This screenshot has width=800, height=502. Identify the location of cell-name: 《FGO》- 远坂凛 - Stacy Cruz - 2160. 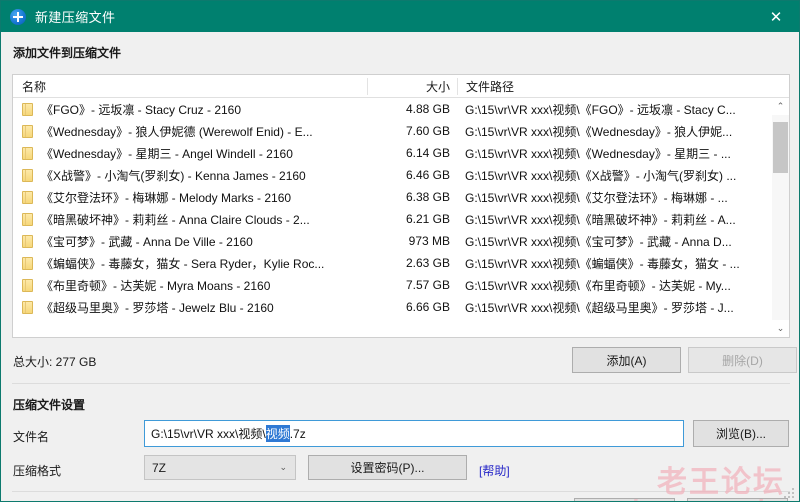
(190, 109).